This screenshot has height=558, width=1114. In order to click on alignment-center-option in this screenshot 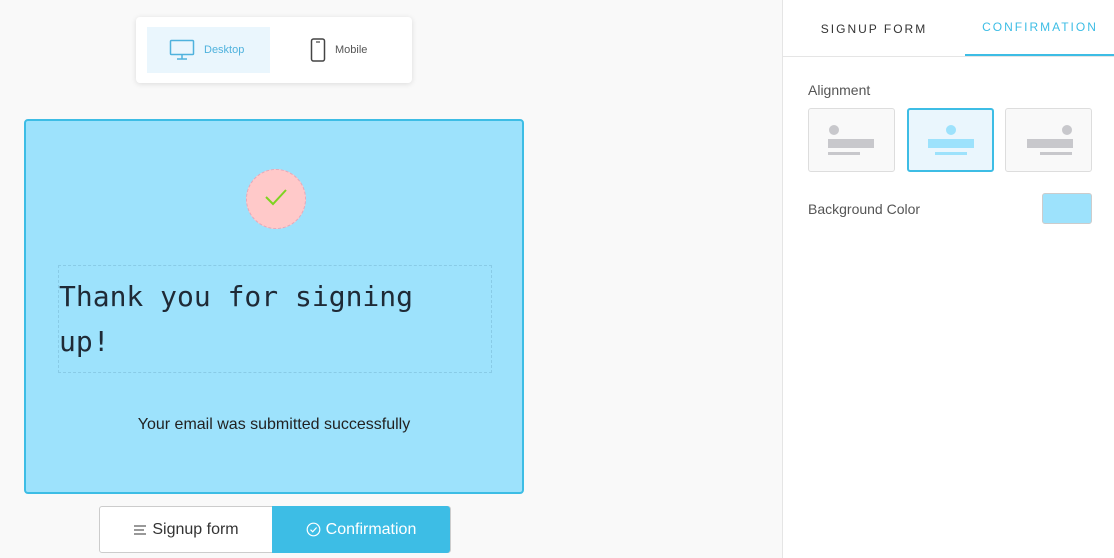, I will do `click(950, 140)`.